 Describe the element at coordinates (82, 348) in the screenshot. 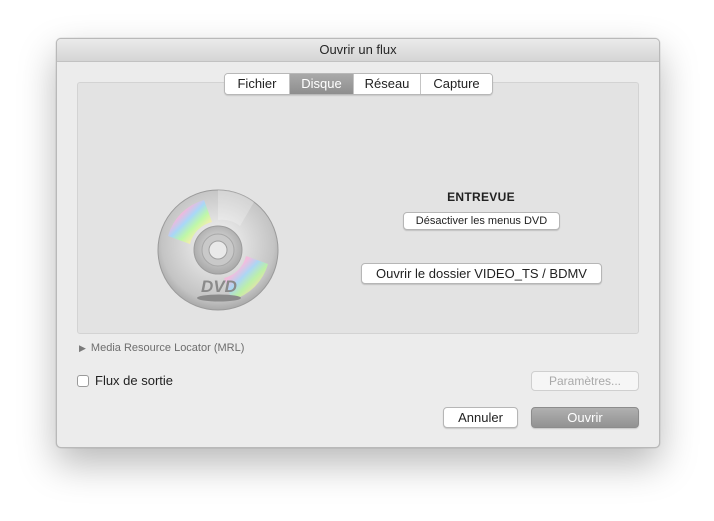

I see `disclosure-triangle-icon: ▶` at that location.